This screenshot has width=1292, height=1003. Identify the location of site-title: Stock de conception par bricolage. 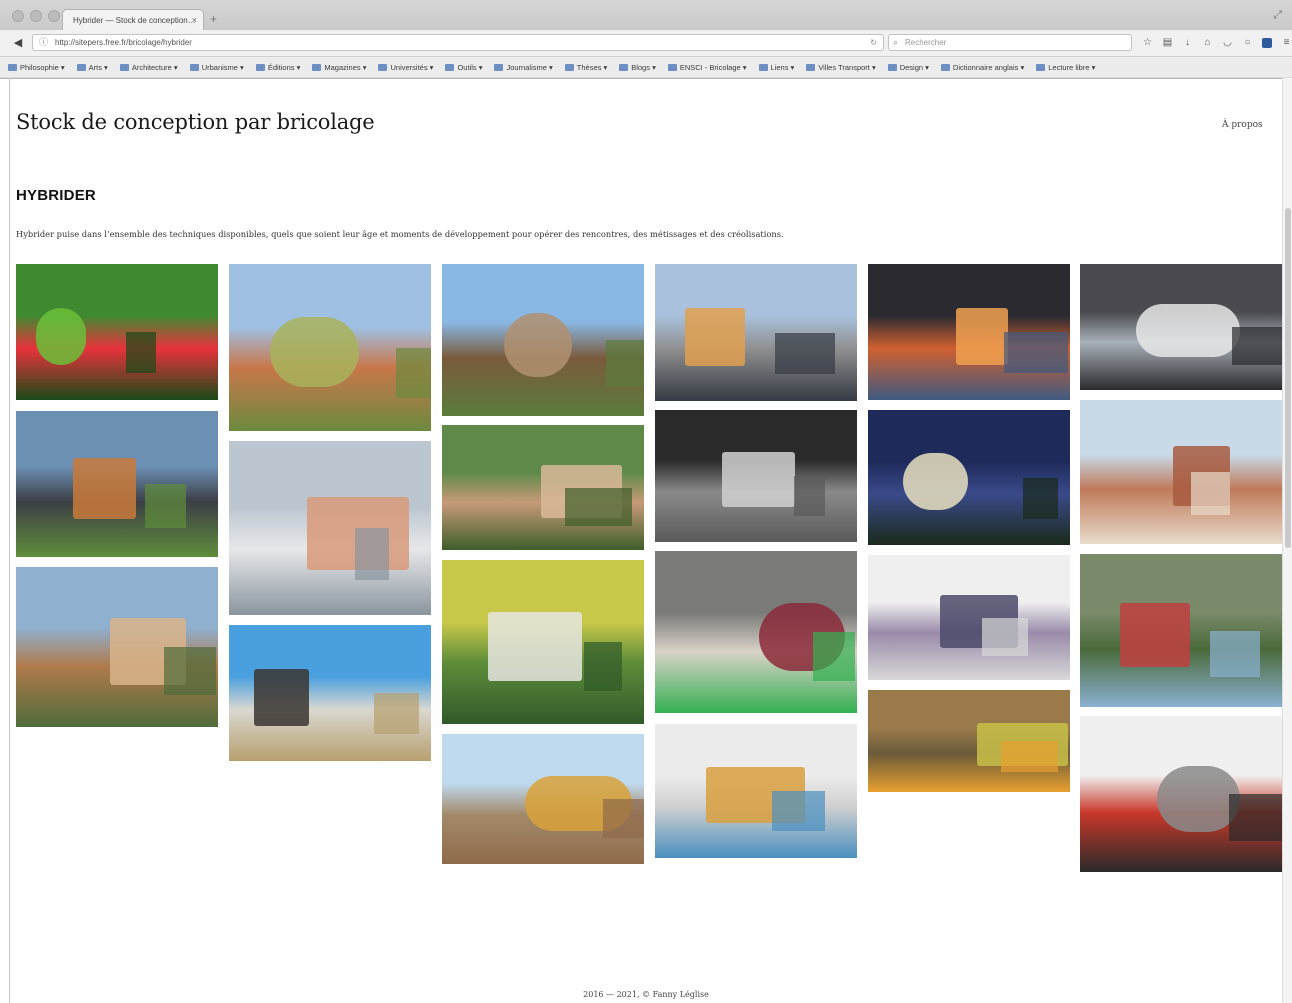
(195, 122).